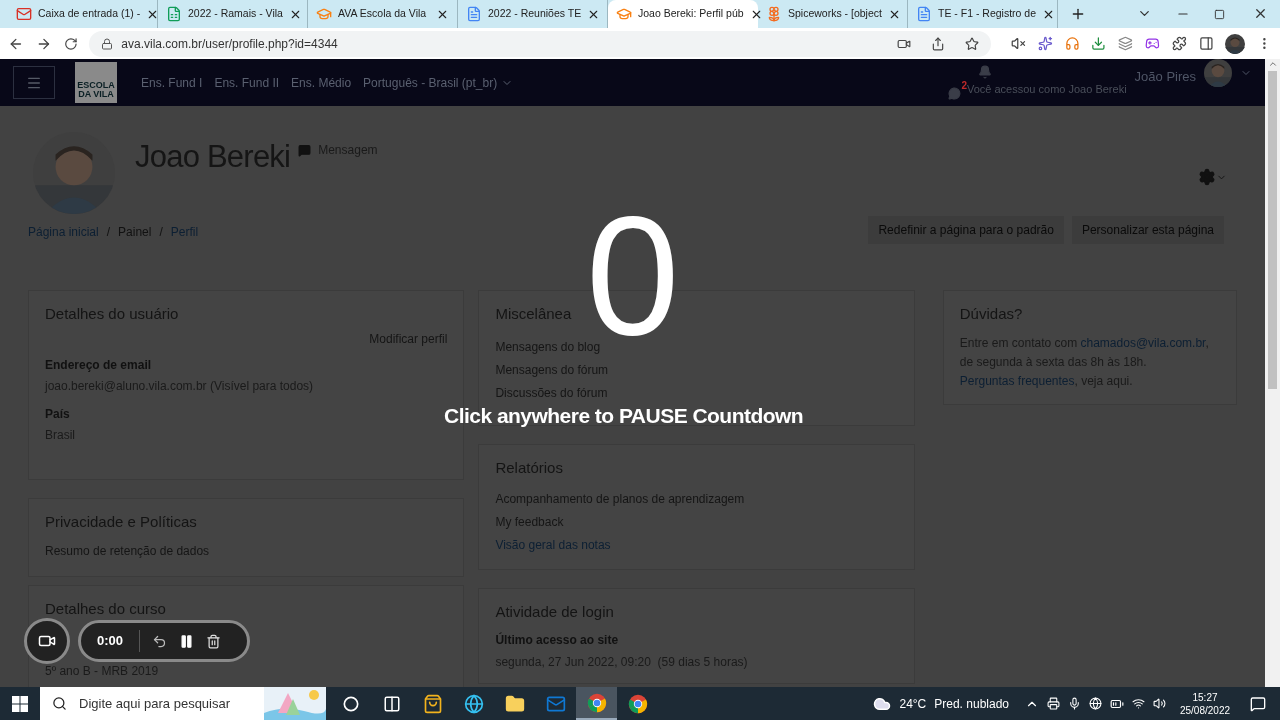 The width and height of the screenshot is (1280, 720). What do you see at coordinates (187, 641) in the screenshot?
I see `pause-icon` at bounding box center [187, 641].